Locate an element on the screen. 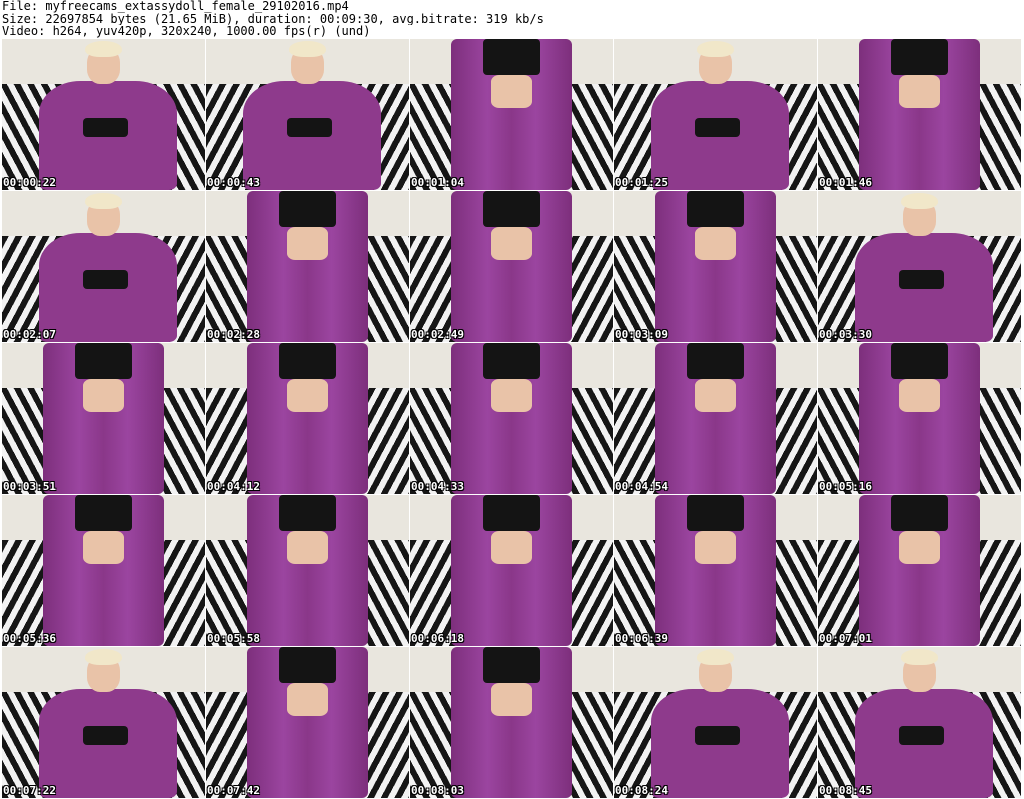  thumbnail-timestamp: 00:05:16 is located at coordinates (845, 486).